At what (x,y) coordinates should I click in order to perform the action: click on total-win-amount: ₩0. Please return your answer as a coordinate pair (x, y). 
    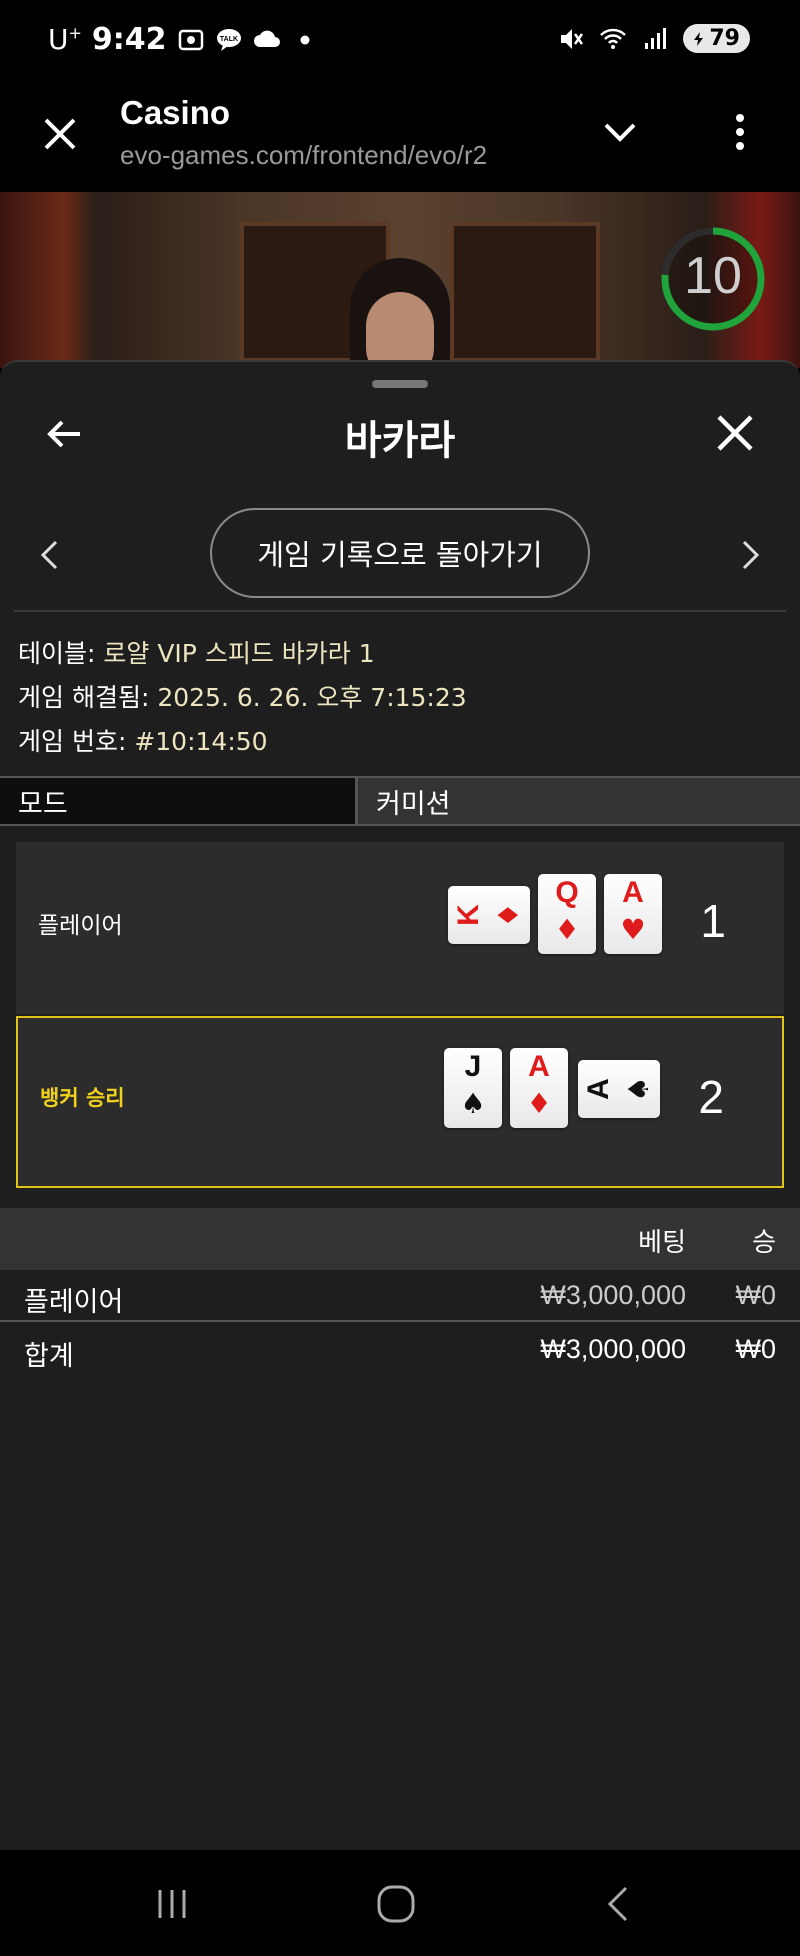
    Looking at the image, I should click on (756, 1349).